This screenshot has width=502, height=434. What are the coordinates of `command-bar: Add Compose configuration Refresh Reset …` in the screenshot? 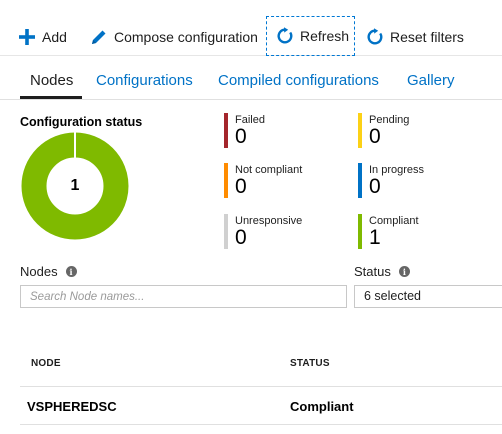 It's located at (251, 28).